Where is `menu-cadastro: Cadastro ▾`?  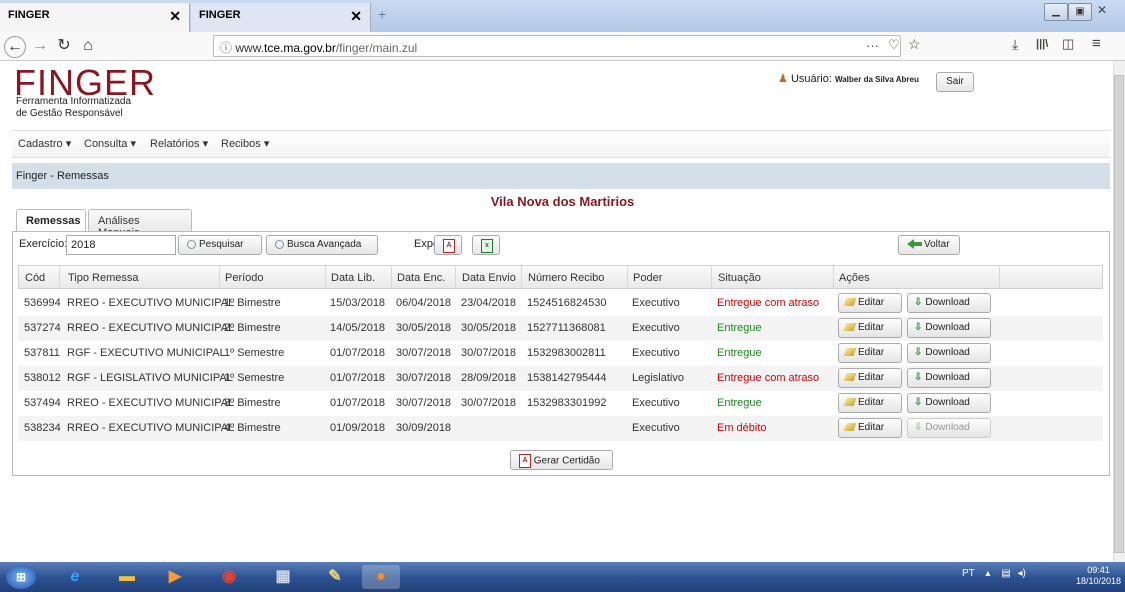
menu-cadastro: Cadastro ▾ is located at coordinates (44, 143).